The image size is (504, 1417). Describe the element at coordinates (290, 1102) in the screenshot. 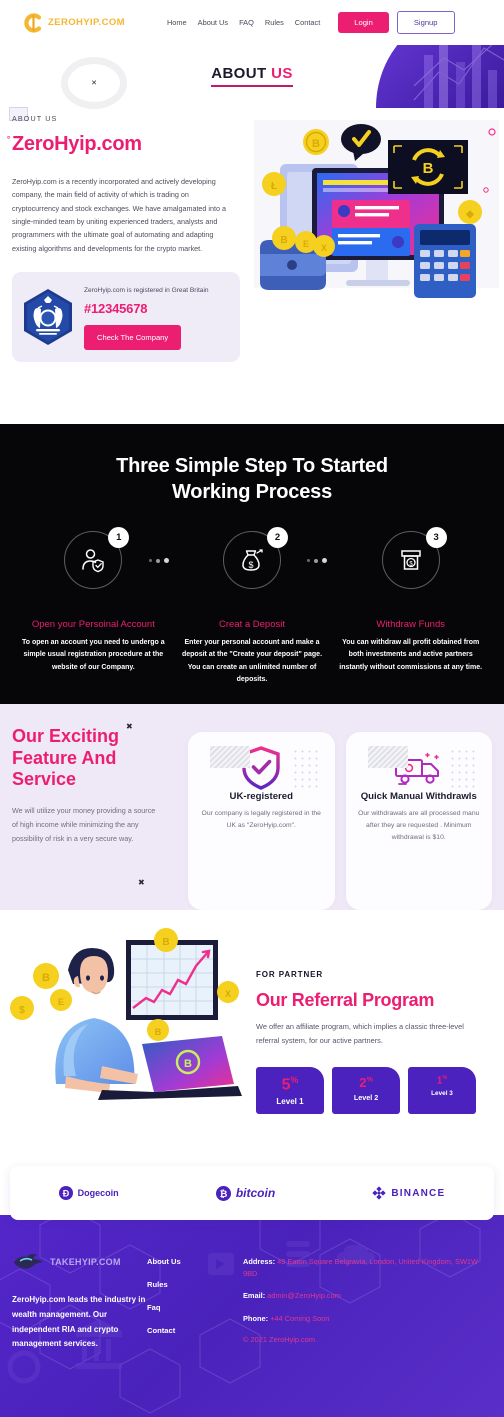

I see `referral-level-1-label: Level 1` at that location.